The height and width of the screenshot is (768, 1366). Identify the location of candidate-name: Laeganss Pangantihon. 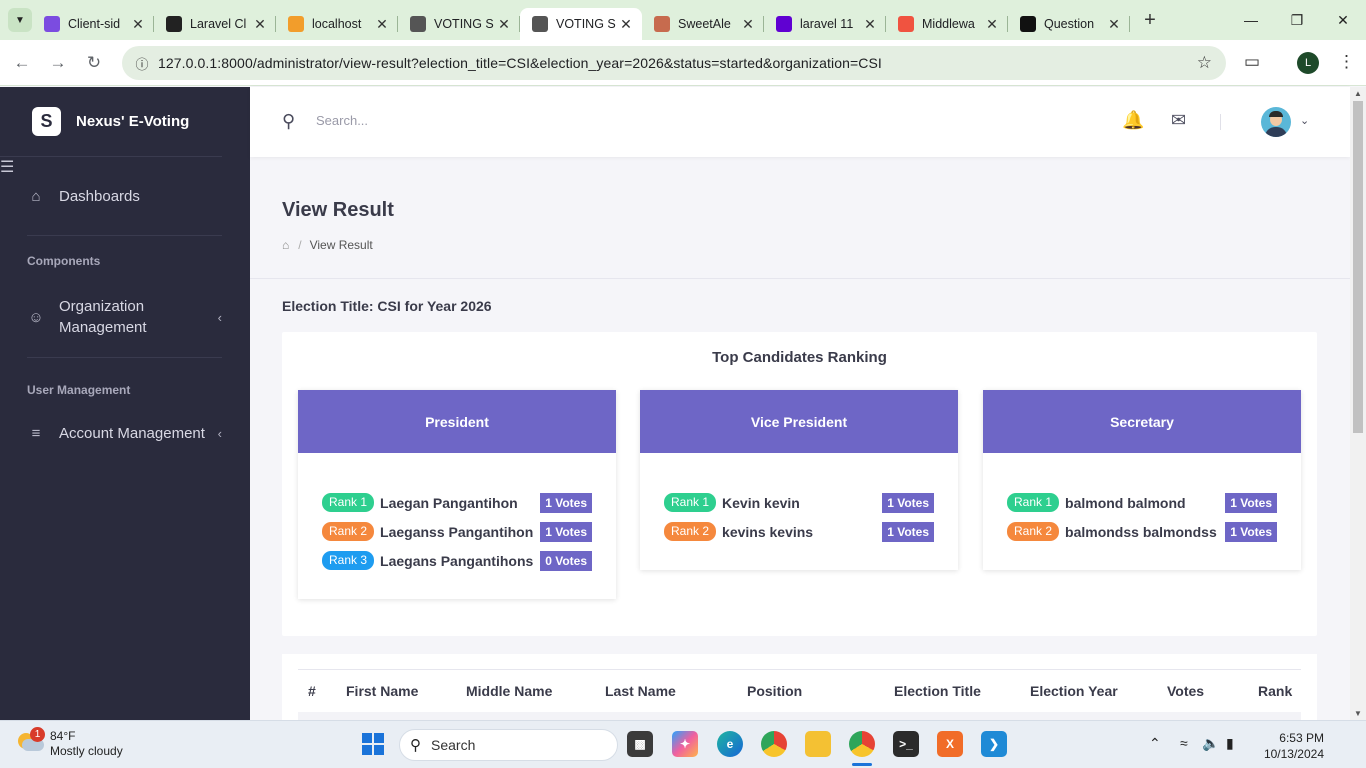
(457, 531).